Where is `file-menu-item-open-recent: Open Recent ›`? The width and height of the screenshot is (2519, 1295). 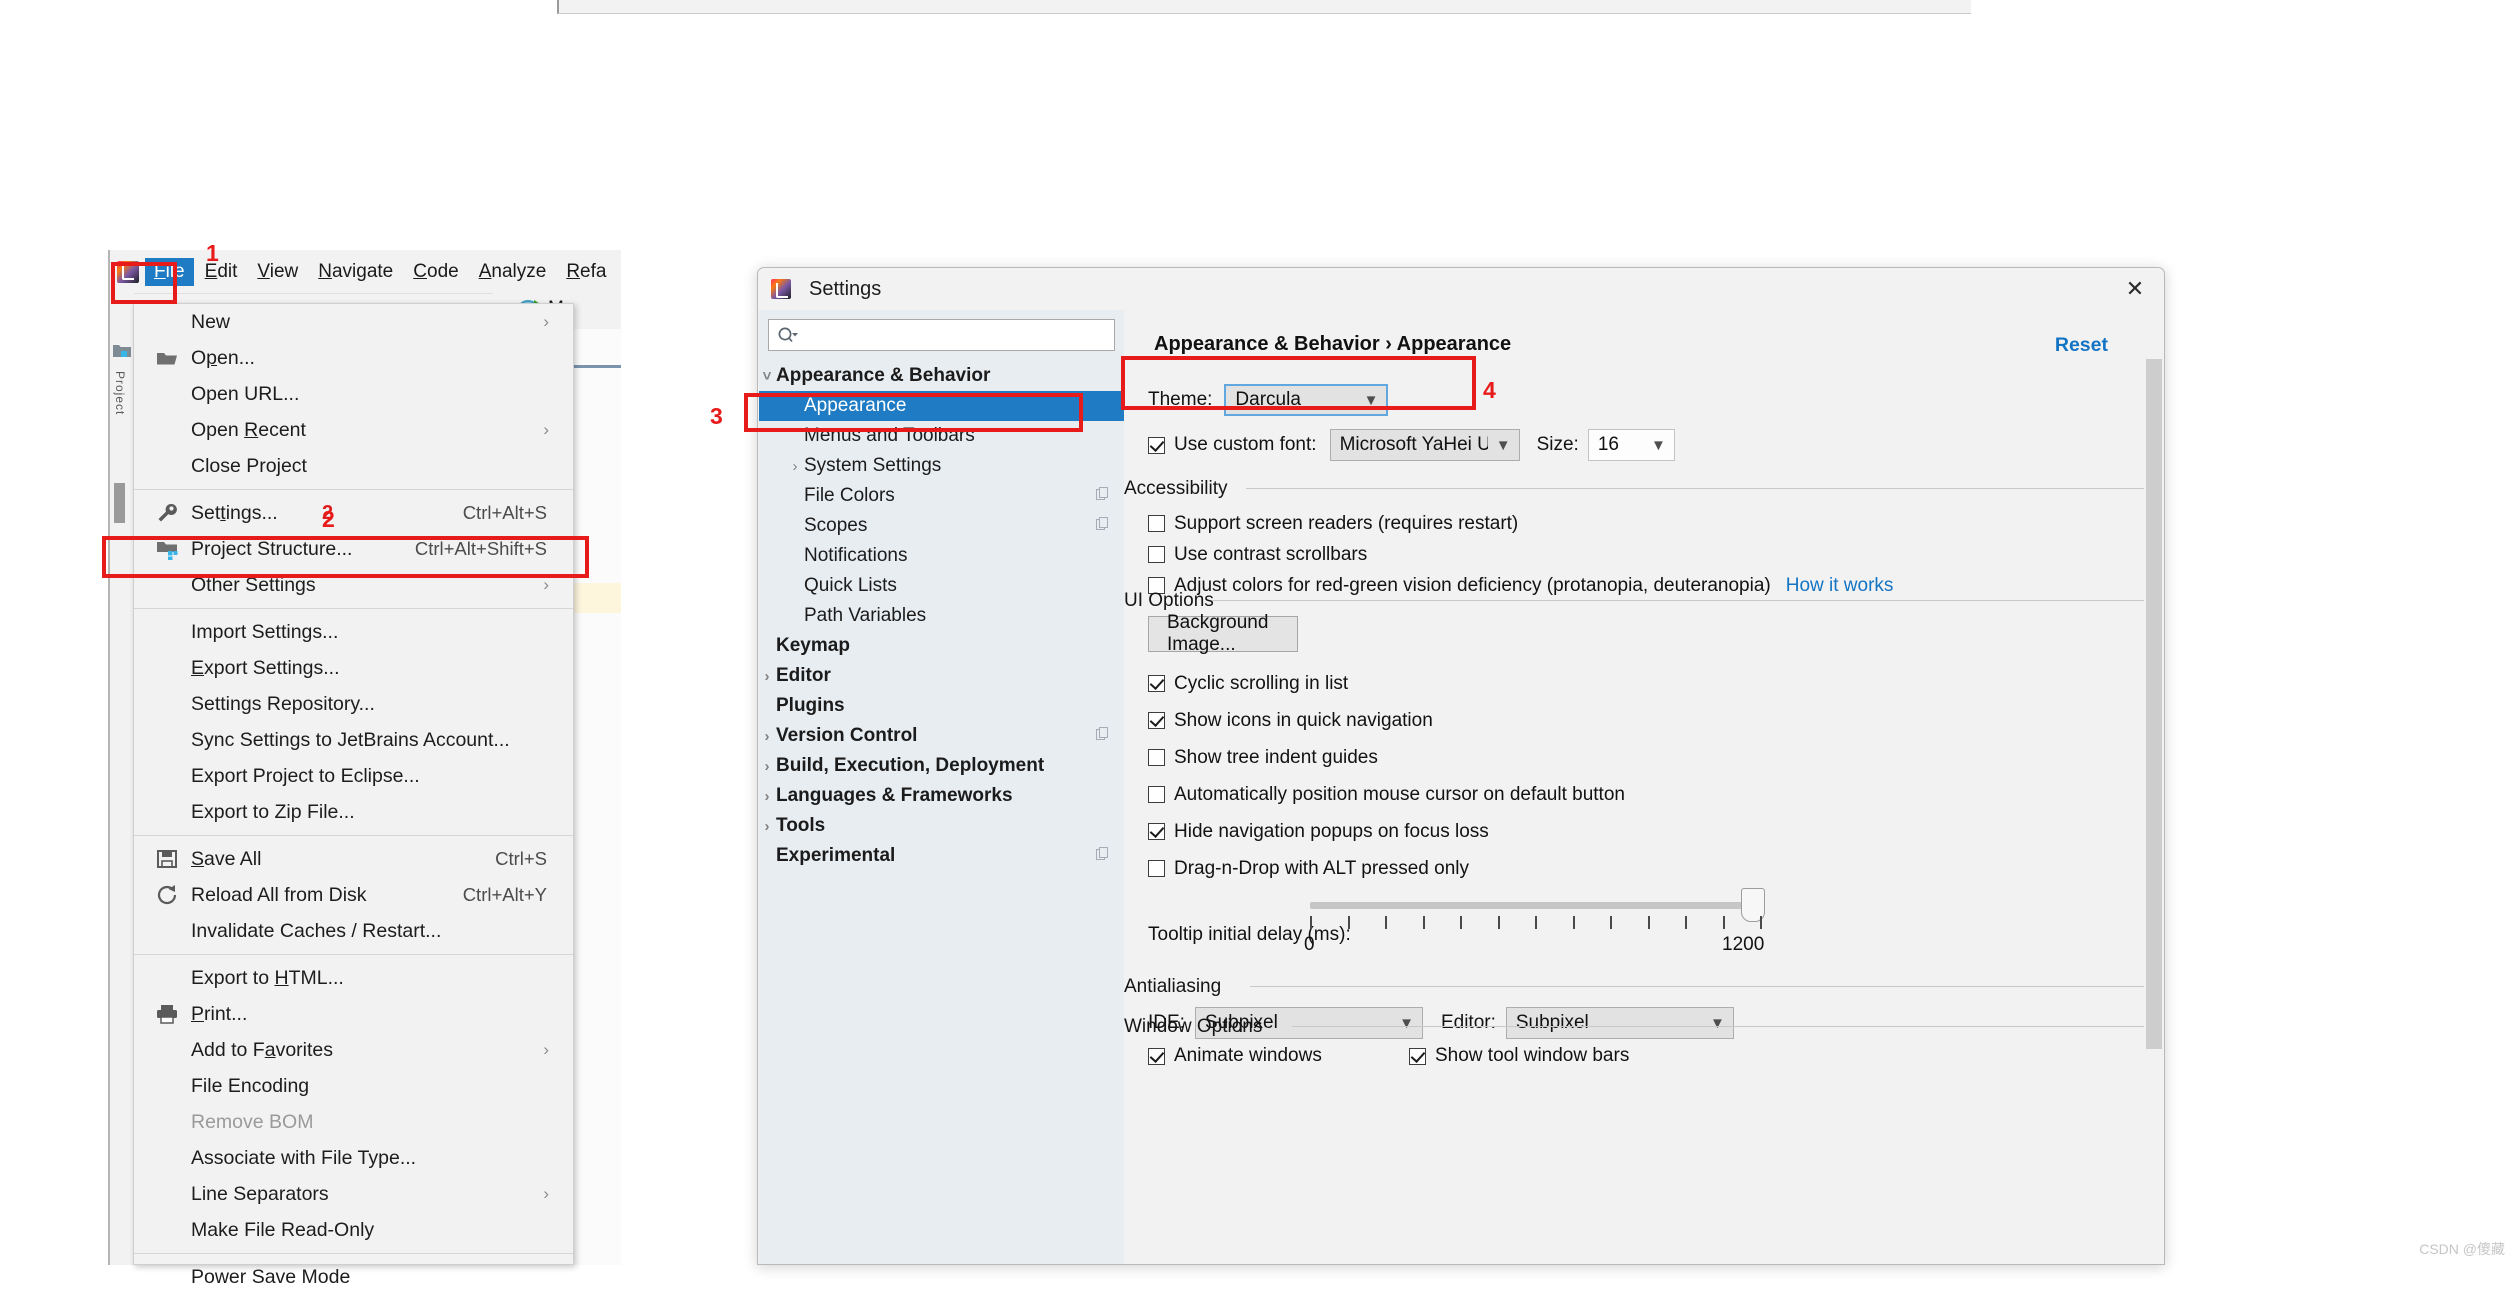
file-menu-item-open-recent: Open Recent › is located at coordinates (353, 430).